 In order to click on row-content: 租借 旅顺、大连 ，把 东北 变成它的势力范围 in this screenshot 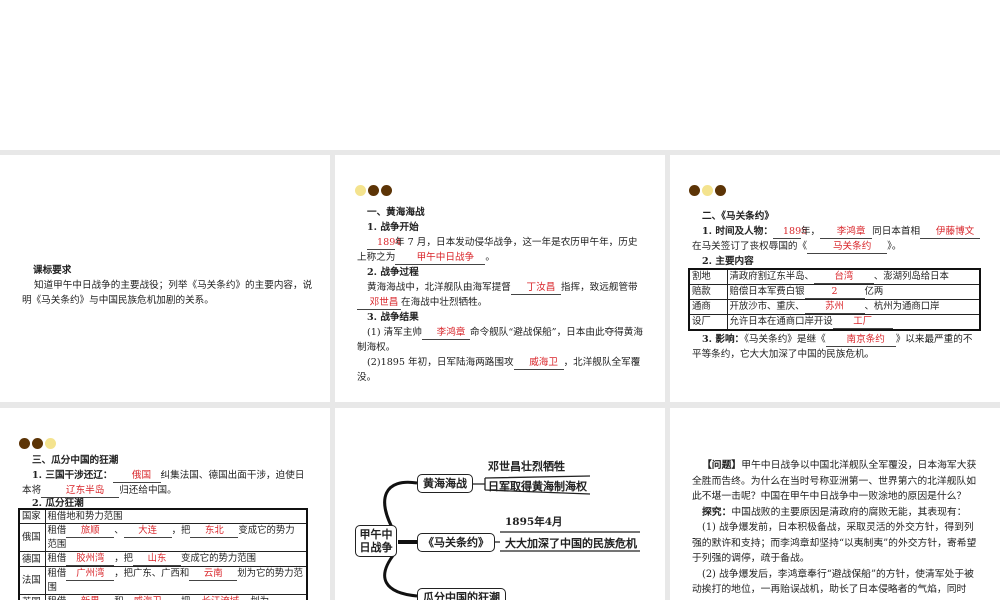, I will do `click(176, 537)`.